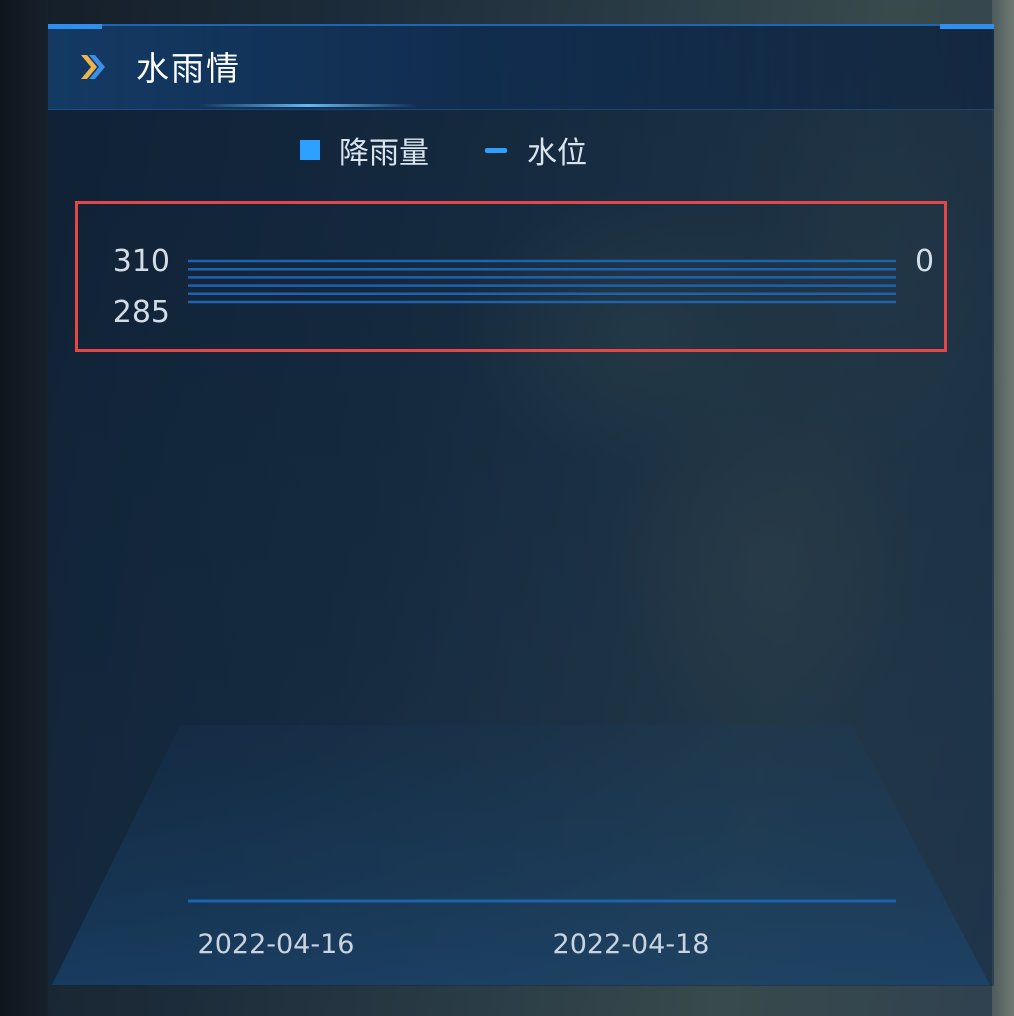 The image size is (1014, 1016). Describe the element at coordinates (631, 944) in the screenshot. I see `x-axis-date-label: 2022-04-18` at that location.